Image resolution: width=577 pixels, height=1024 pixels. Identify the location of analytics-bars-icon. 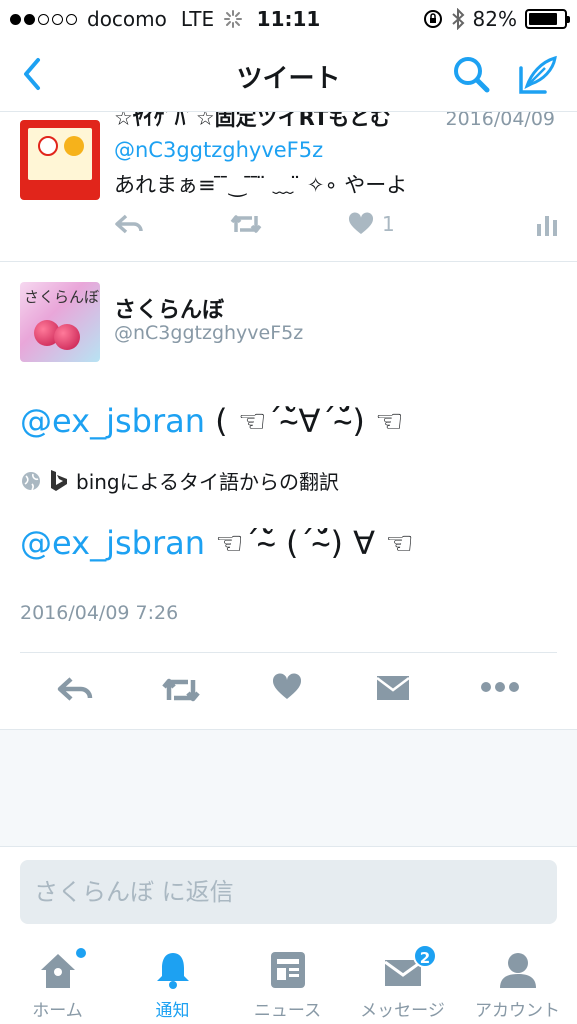
(547, 226).